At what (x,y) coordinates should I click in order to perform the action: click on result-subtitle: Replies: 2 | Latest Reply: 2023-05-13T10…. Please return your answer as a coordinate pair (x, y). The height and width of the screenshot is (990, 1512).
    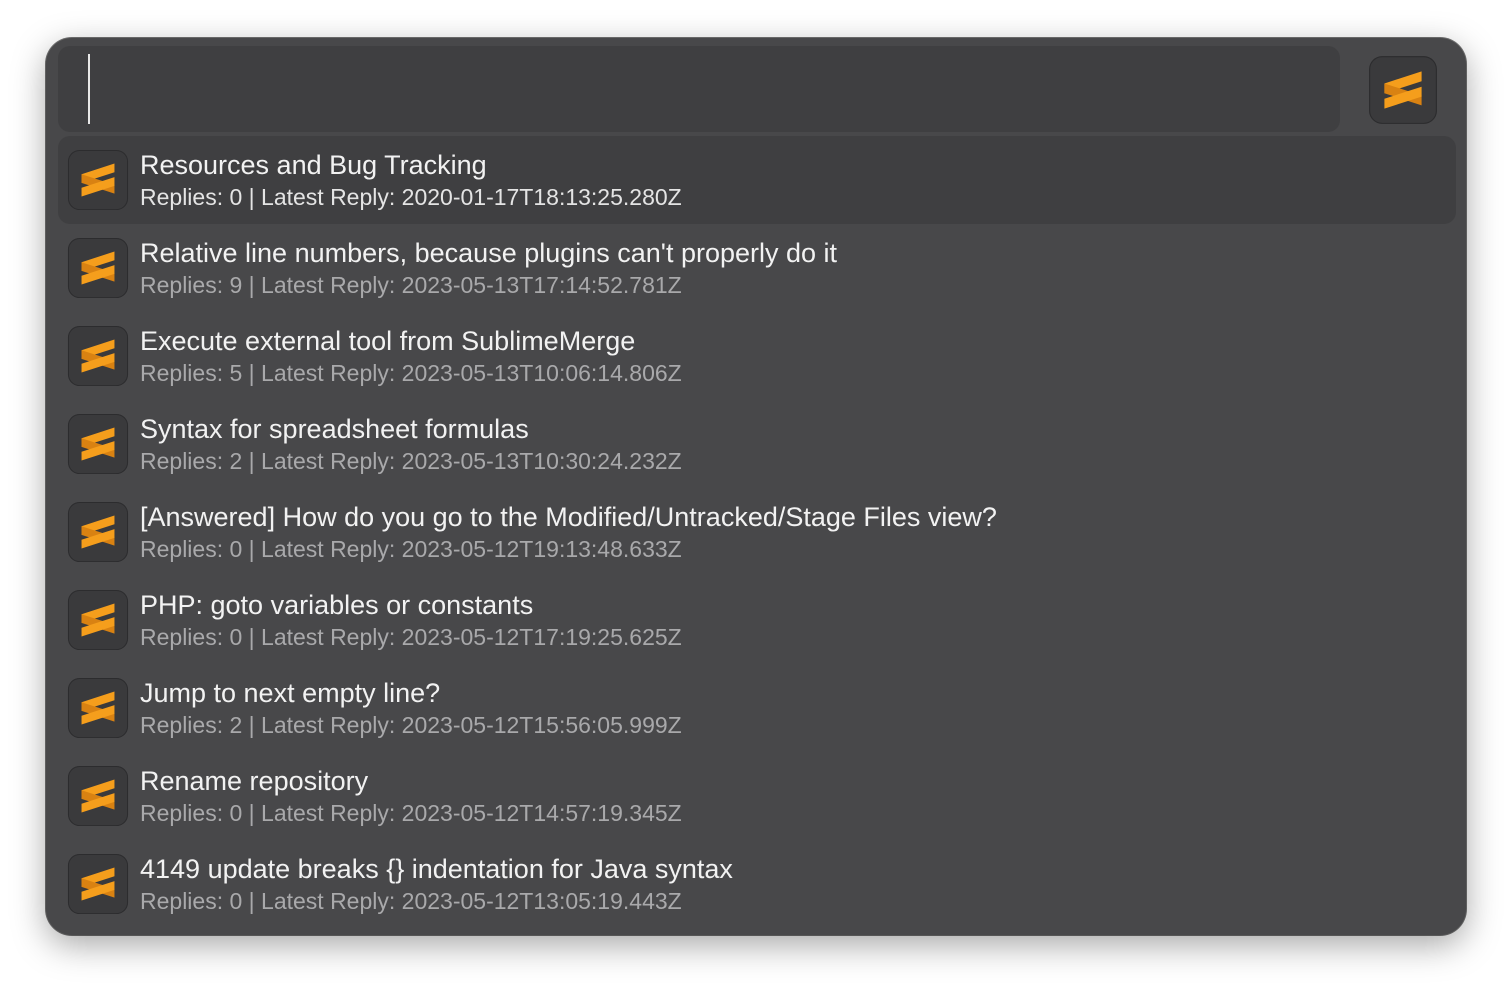
    Looking at the image, I should click on (411, 461).